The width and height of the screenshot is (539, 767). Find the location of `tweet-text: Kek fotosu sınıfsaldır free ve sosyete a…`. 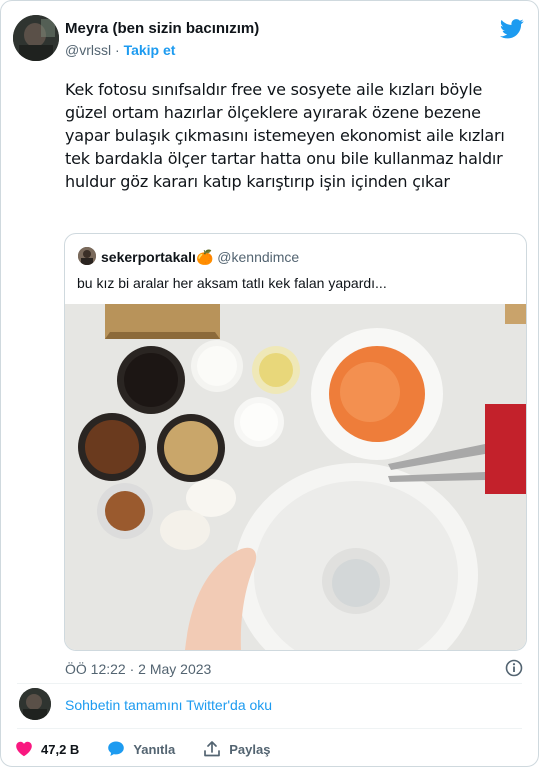

tweet-text: Kek fotosu sınıfsaldır free ve sosyete a… is located at coordinates (285, 135).